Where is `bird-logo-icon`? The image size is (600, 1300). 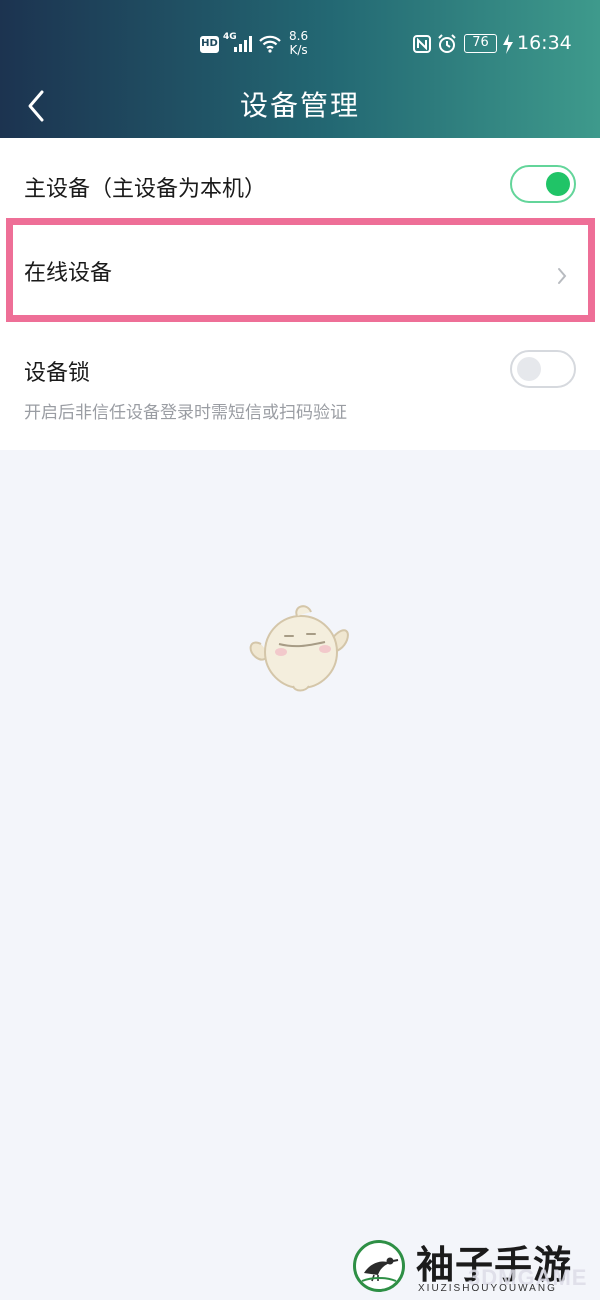
bird-logo-icon is located at coordinates (379, 1266).